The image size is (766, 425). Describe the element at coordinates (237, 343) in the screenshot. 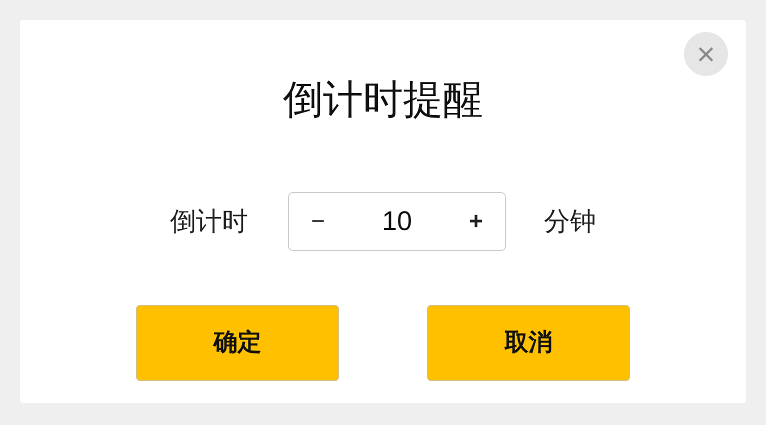

I see `dialog-button: 确定` at that location.